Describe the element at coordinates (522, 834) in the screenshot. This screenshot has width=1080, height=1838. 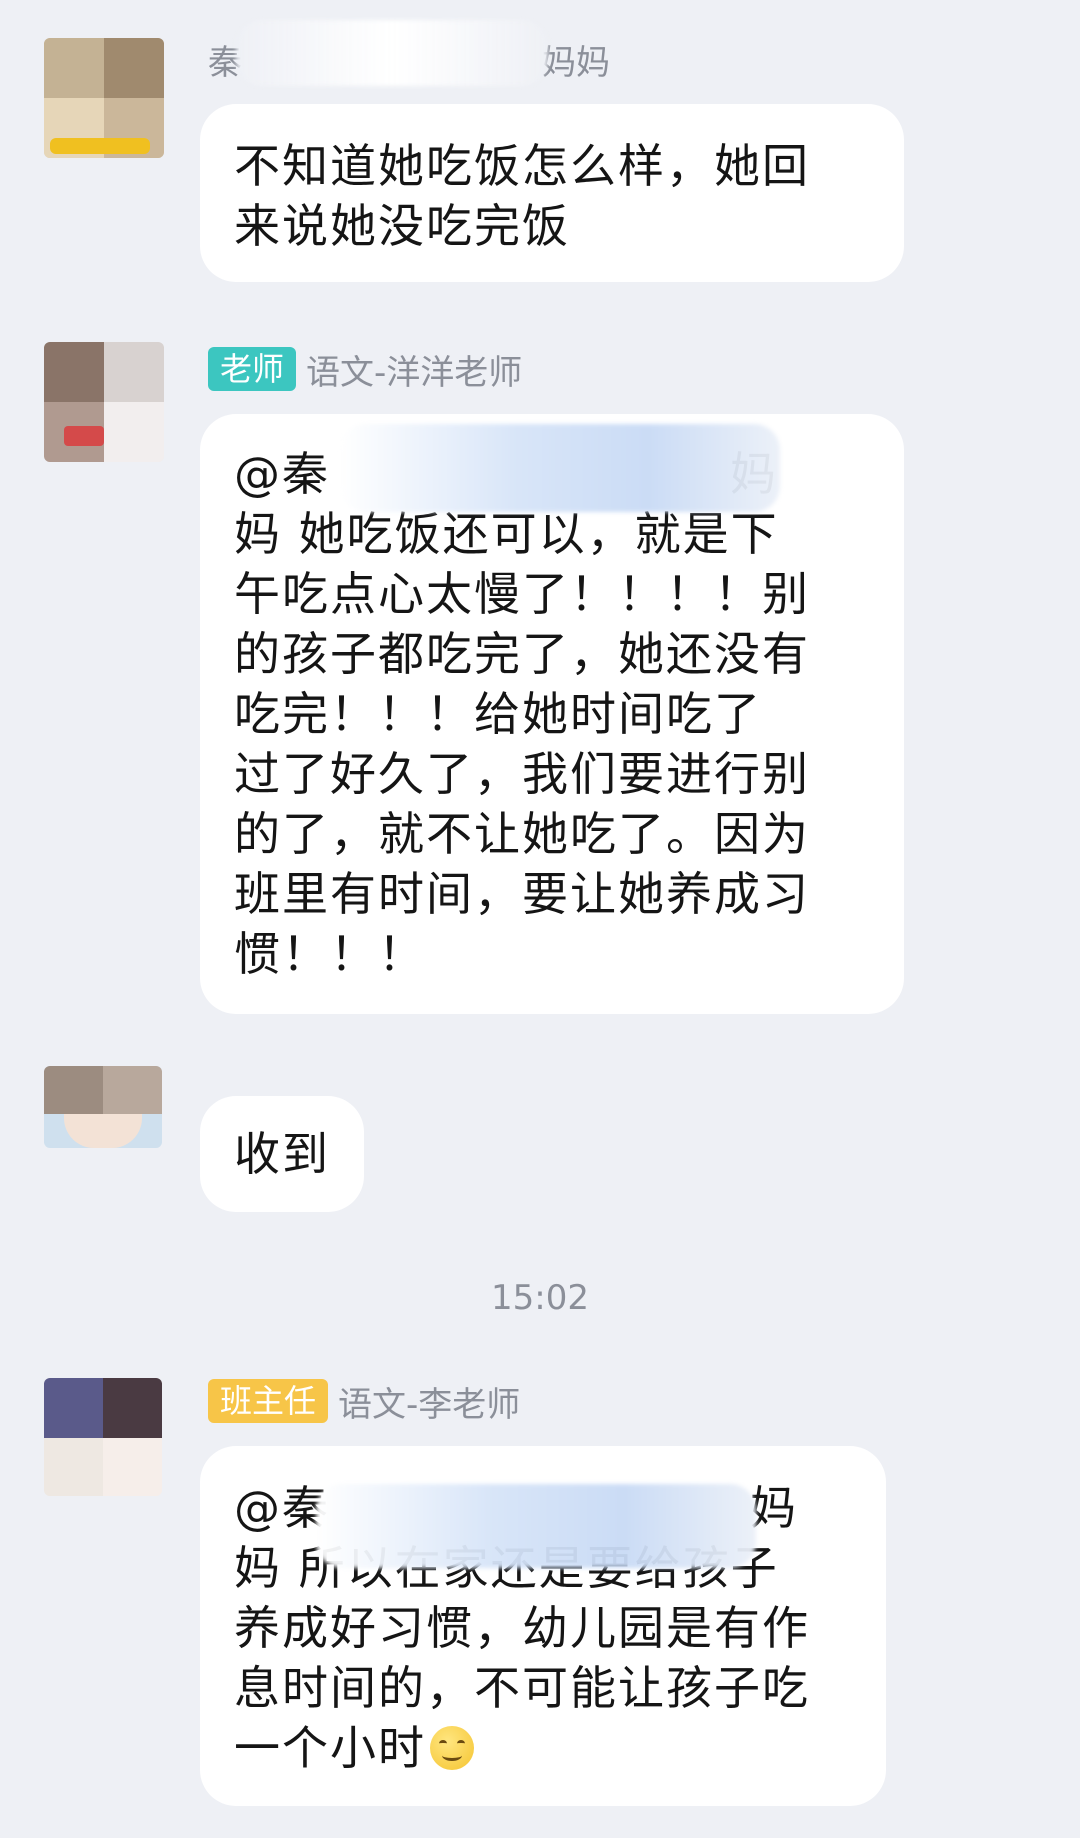
I see `message-line: 的了，就不让她吃了。因为` at that location.